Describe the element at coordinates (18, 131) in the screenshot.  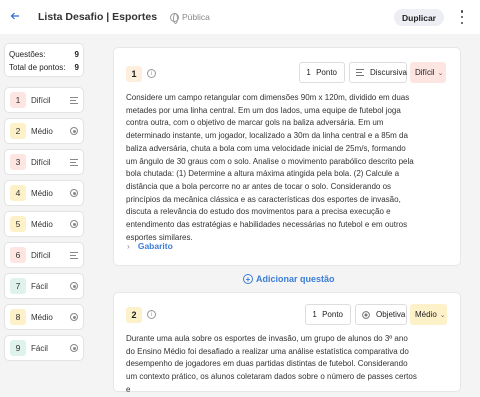
I see `question-number-badge: 2` at that location.